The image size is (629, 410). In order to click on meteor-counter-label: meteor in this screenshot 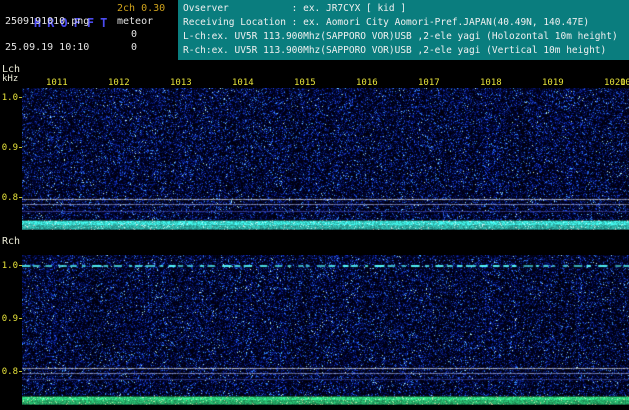, I will do `click(135, 21)`.